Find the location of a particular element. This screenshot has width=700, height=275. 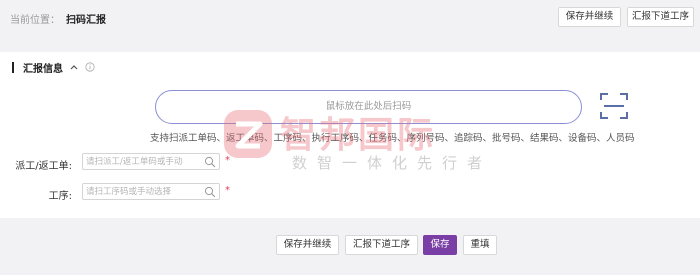

top-bar: 当前位置： 扫码汇报 保存并继续 汇报下道工序 is located at coordinates (350, 18).